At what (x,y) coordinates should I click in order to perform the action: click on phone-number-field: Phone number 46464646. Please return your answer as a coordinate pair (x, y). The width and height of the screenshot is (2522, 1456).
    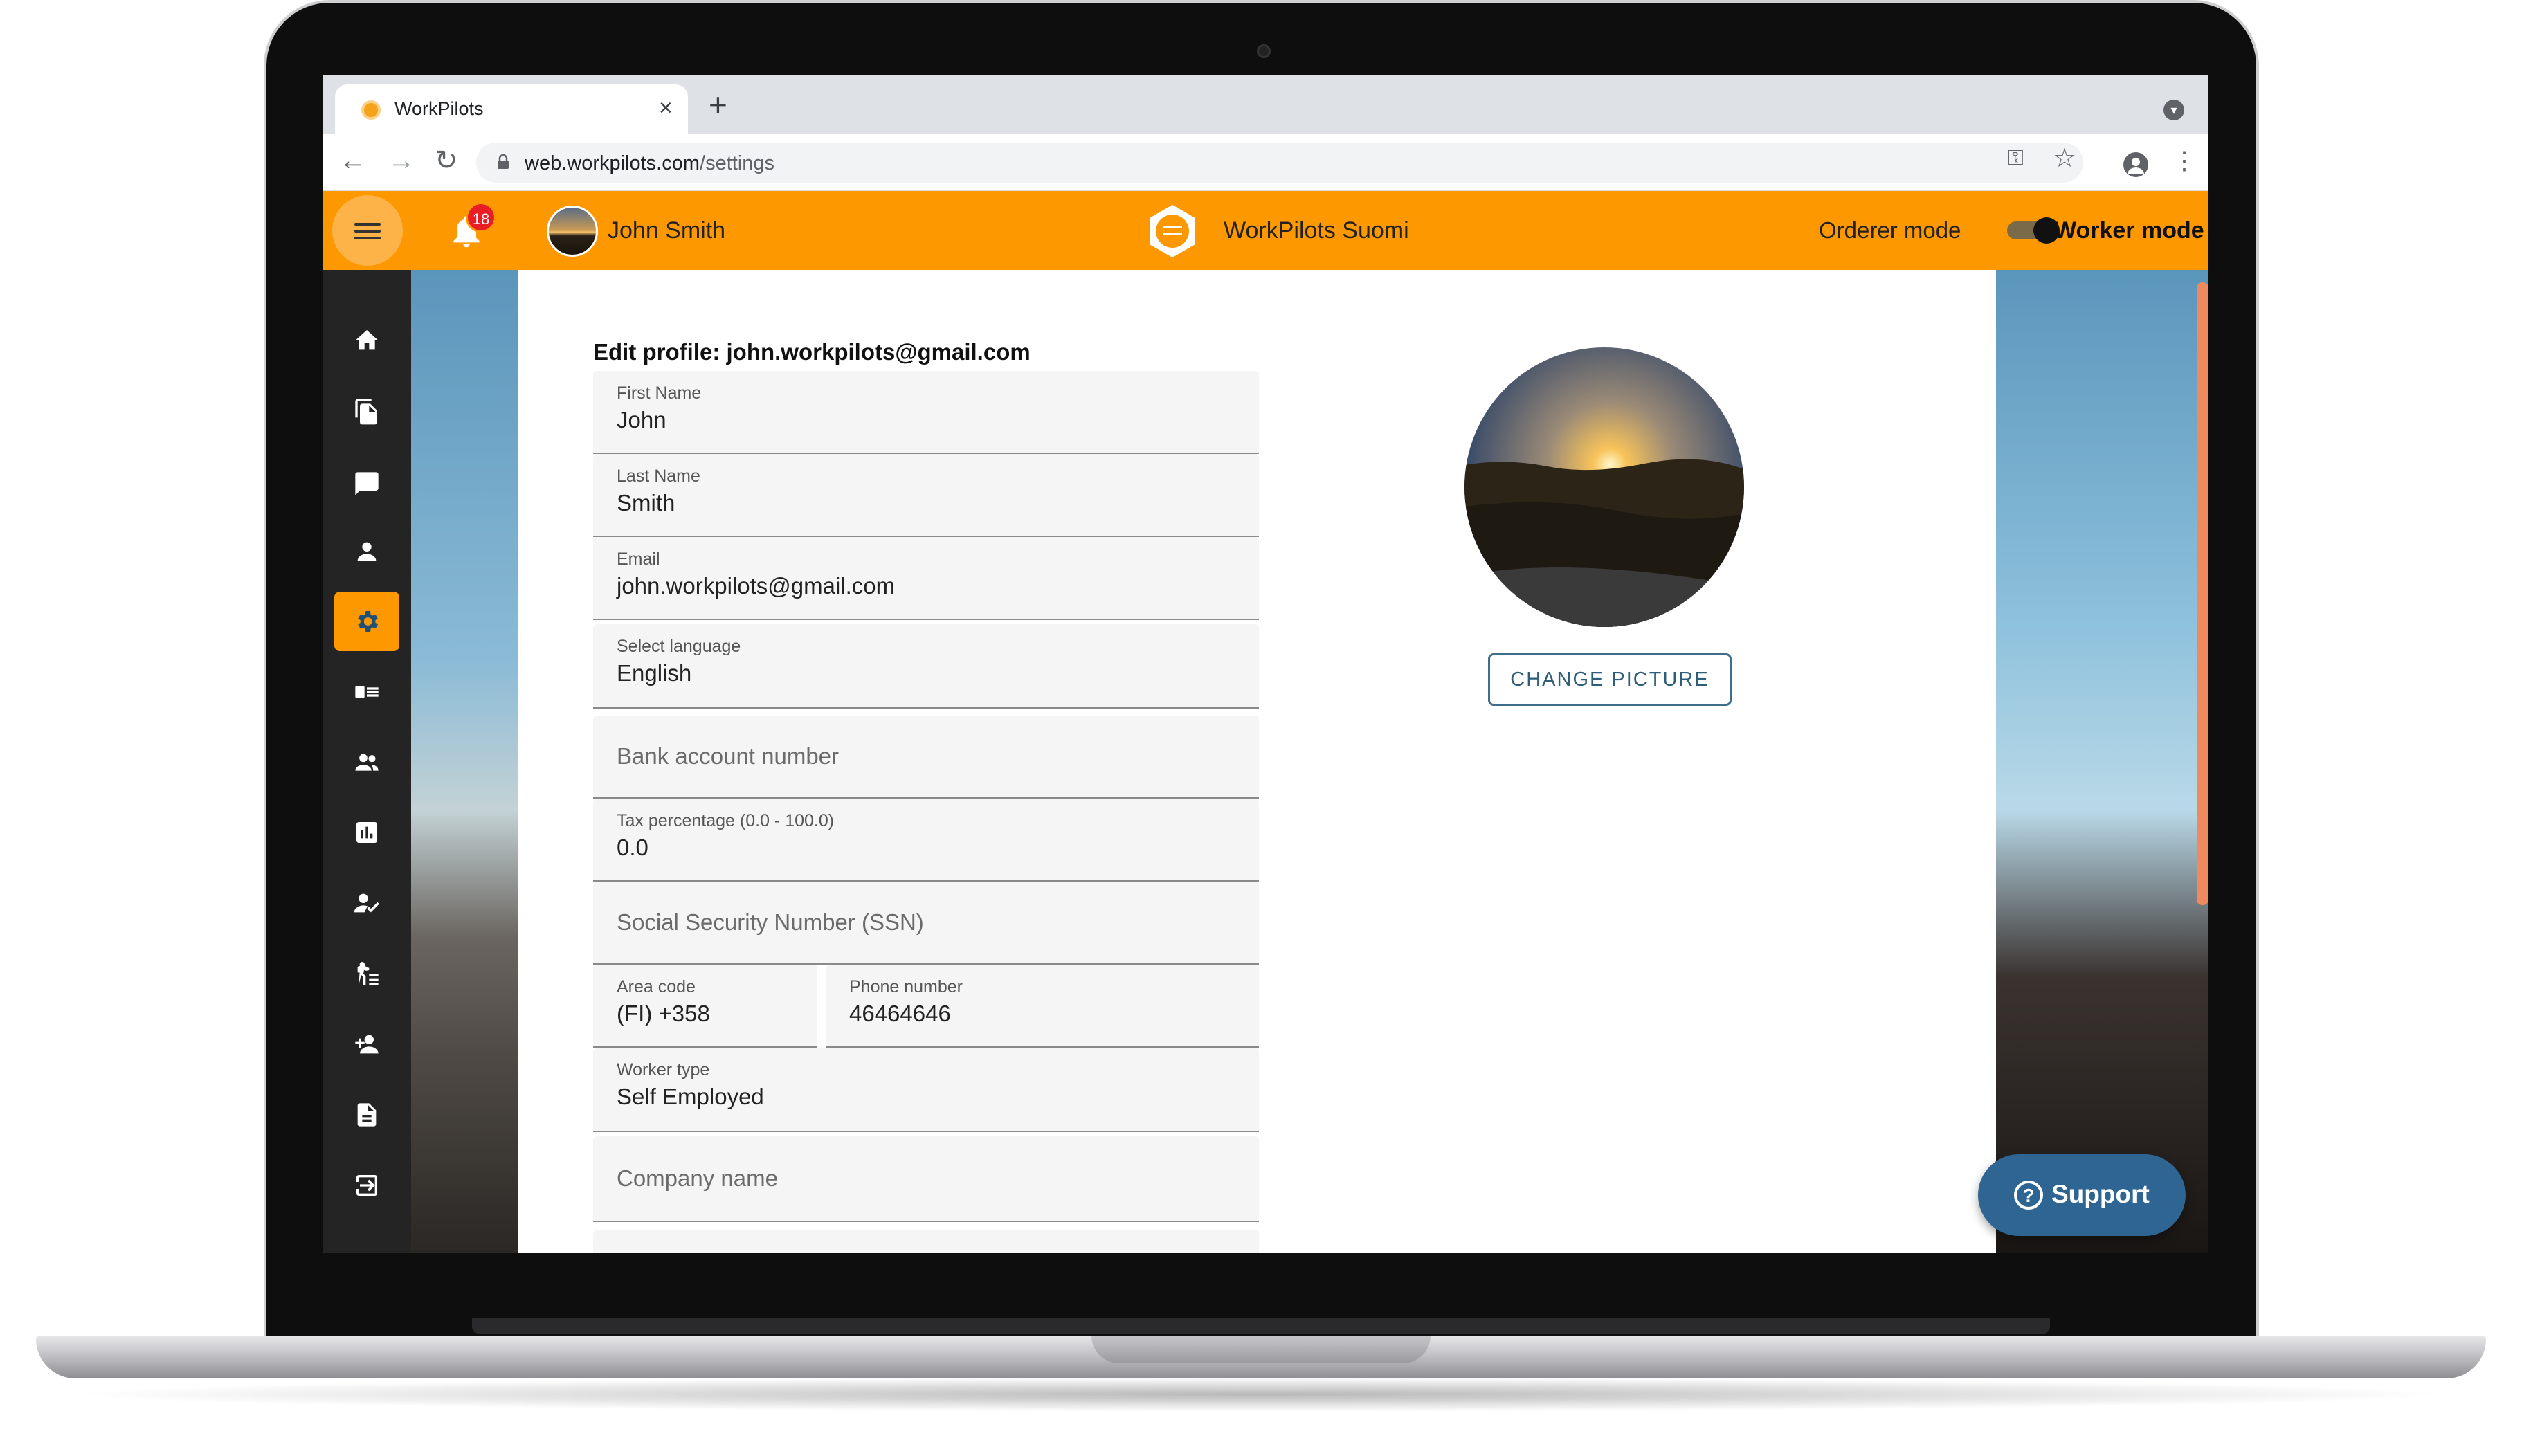
    Looking at the image, I should click on (1042, 1007).